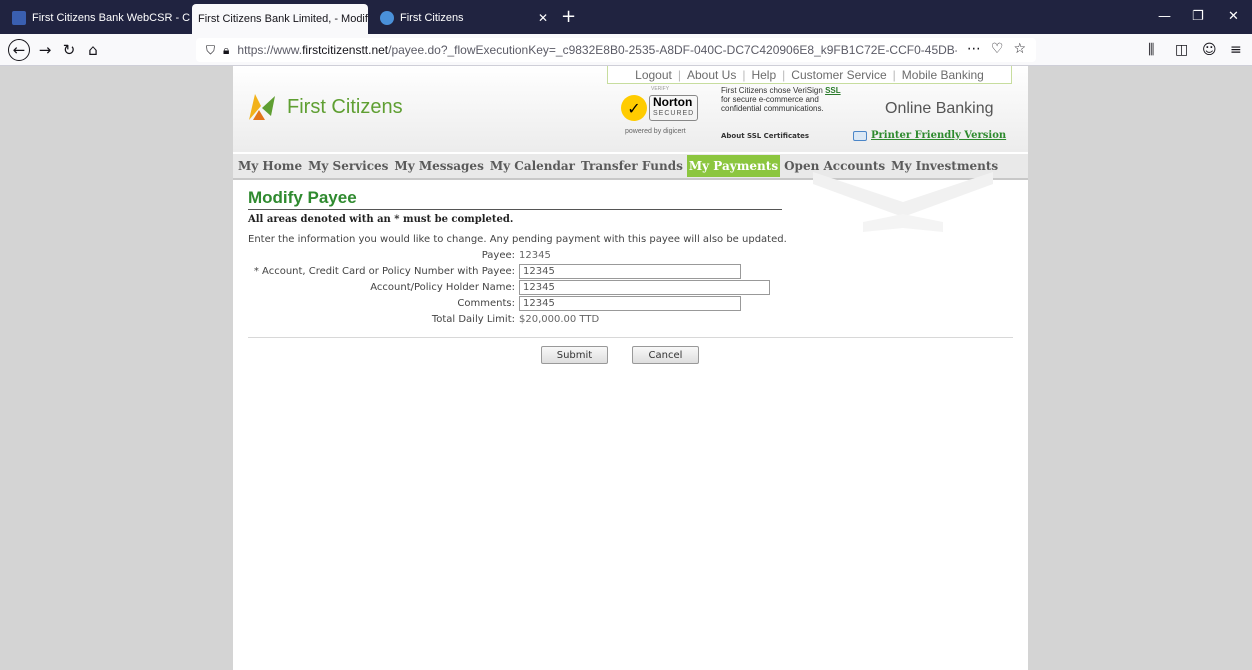 The image size is (1252, 670). Describe the element at coordinates (733, 166) in the screenshot. I see `tab-my-payments: My Payments` at that location.